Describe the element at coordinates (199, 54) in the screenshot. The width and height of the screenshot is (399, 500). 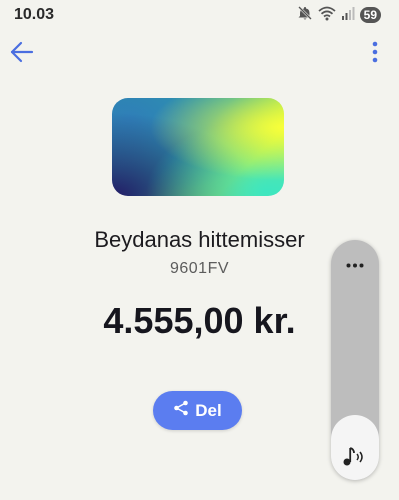
I see `app-bar` at that location.